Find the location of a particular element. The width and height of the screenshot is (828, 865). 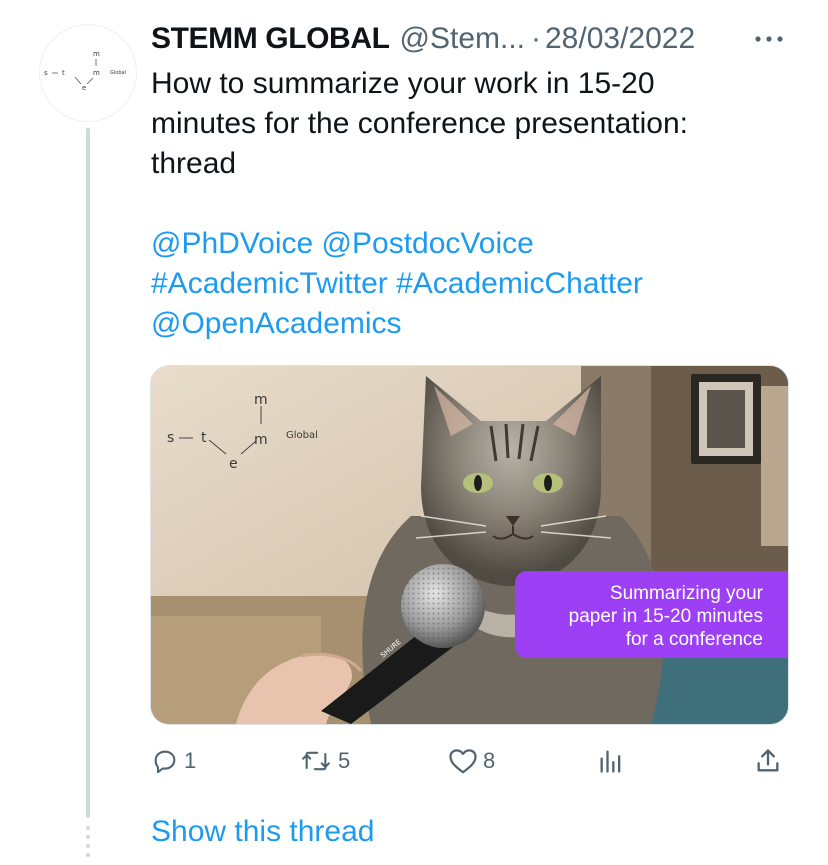

reply-icon is located at coordinates (165, 762).